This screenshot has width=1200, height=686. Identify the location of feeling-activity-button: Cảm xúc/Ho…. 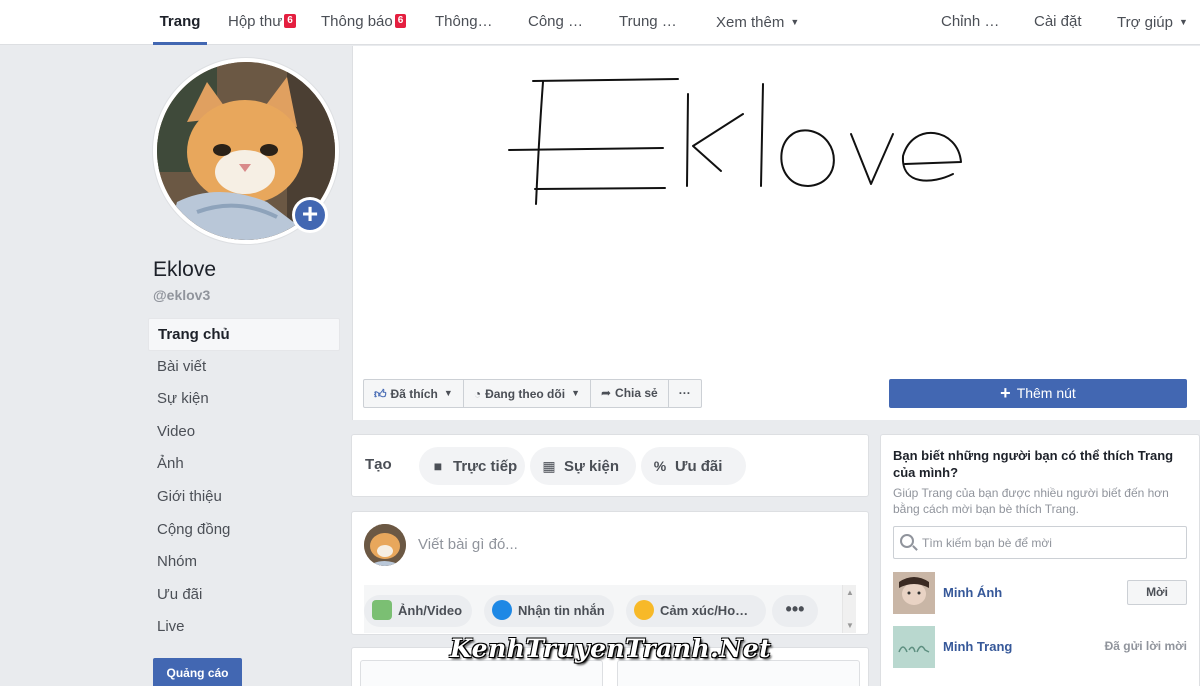
(696, 611).